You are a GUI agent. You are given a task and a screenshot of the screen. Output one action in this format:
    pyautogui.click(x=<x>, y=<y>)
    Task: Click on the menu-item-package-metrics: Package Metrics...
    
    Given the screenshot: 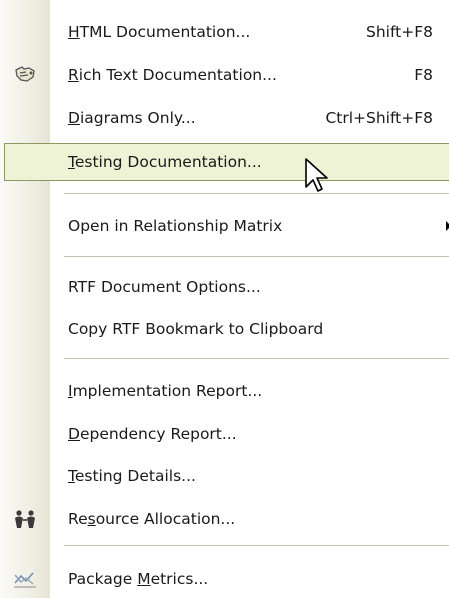 What is the action you would take?
    pyautogui.click(x=224, y=579)
    